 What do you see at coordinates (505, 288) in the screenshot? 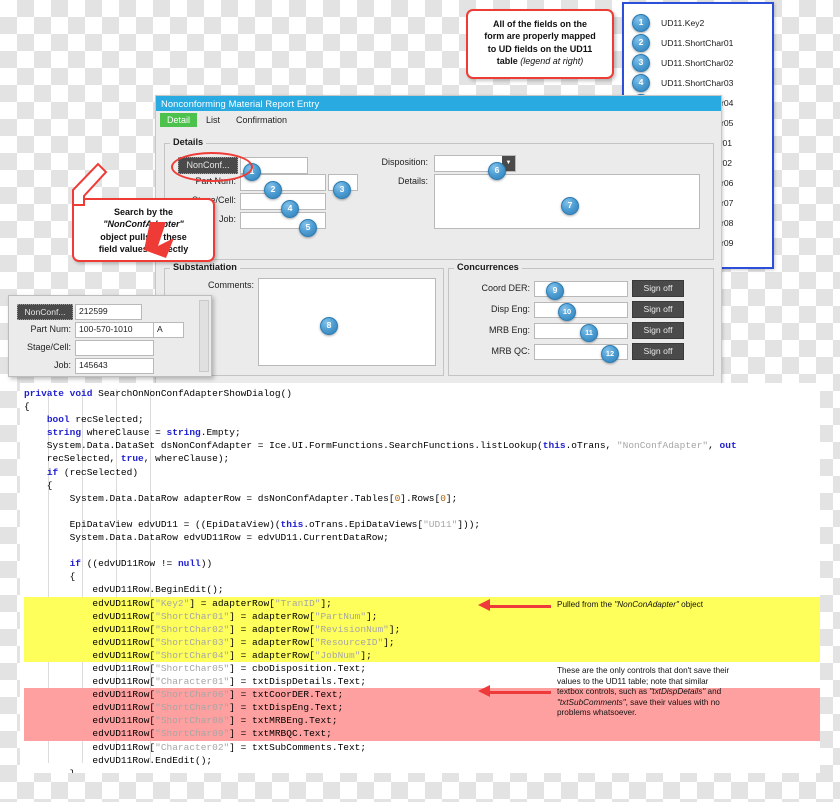
I see `coord-der-label: Coord DER:` at bounding box center [505, 288].